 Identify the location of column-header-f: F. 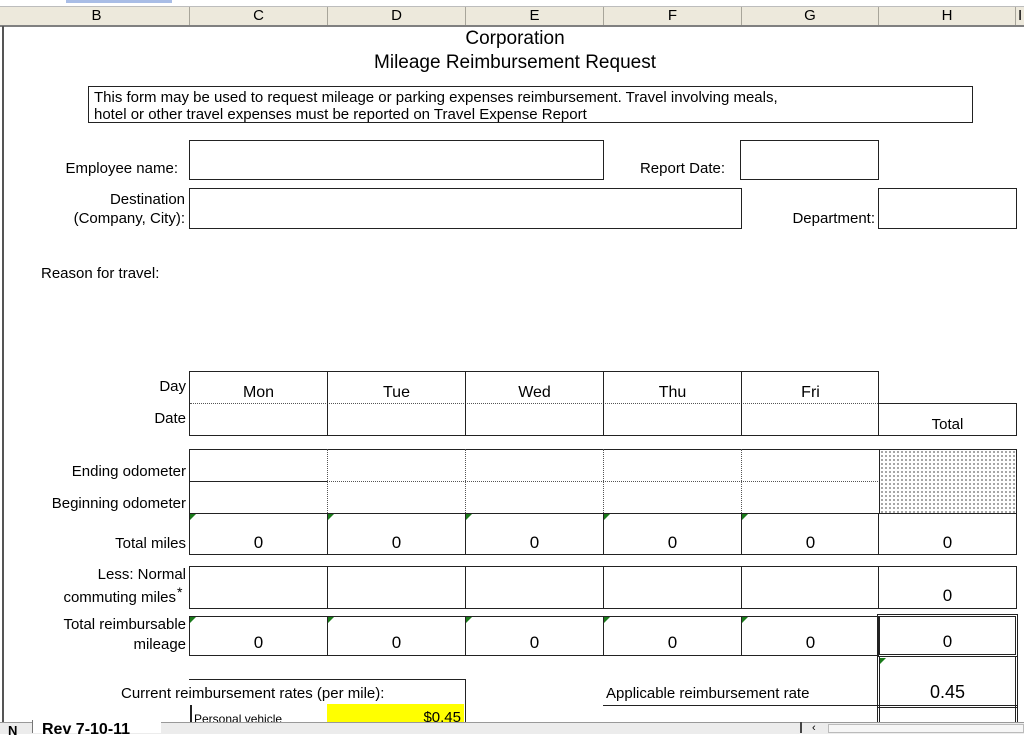
(673, 16).